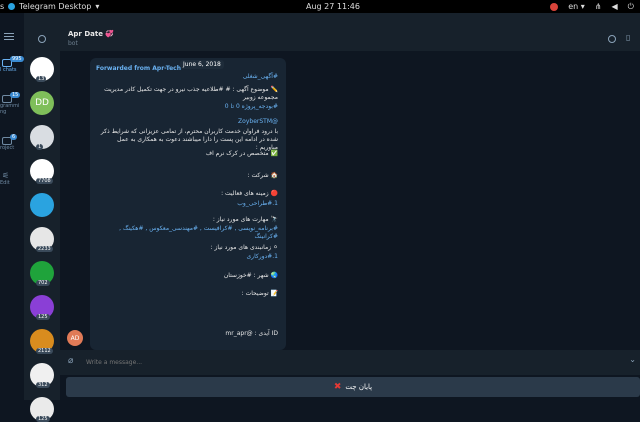  Describe the element at coordinates (42, 103) in the screenshot. I see `chat-avatar: DD` at that location.